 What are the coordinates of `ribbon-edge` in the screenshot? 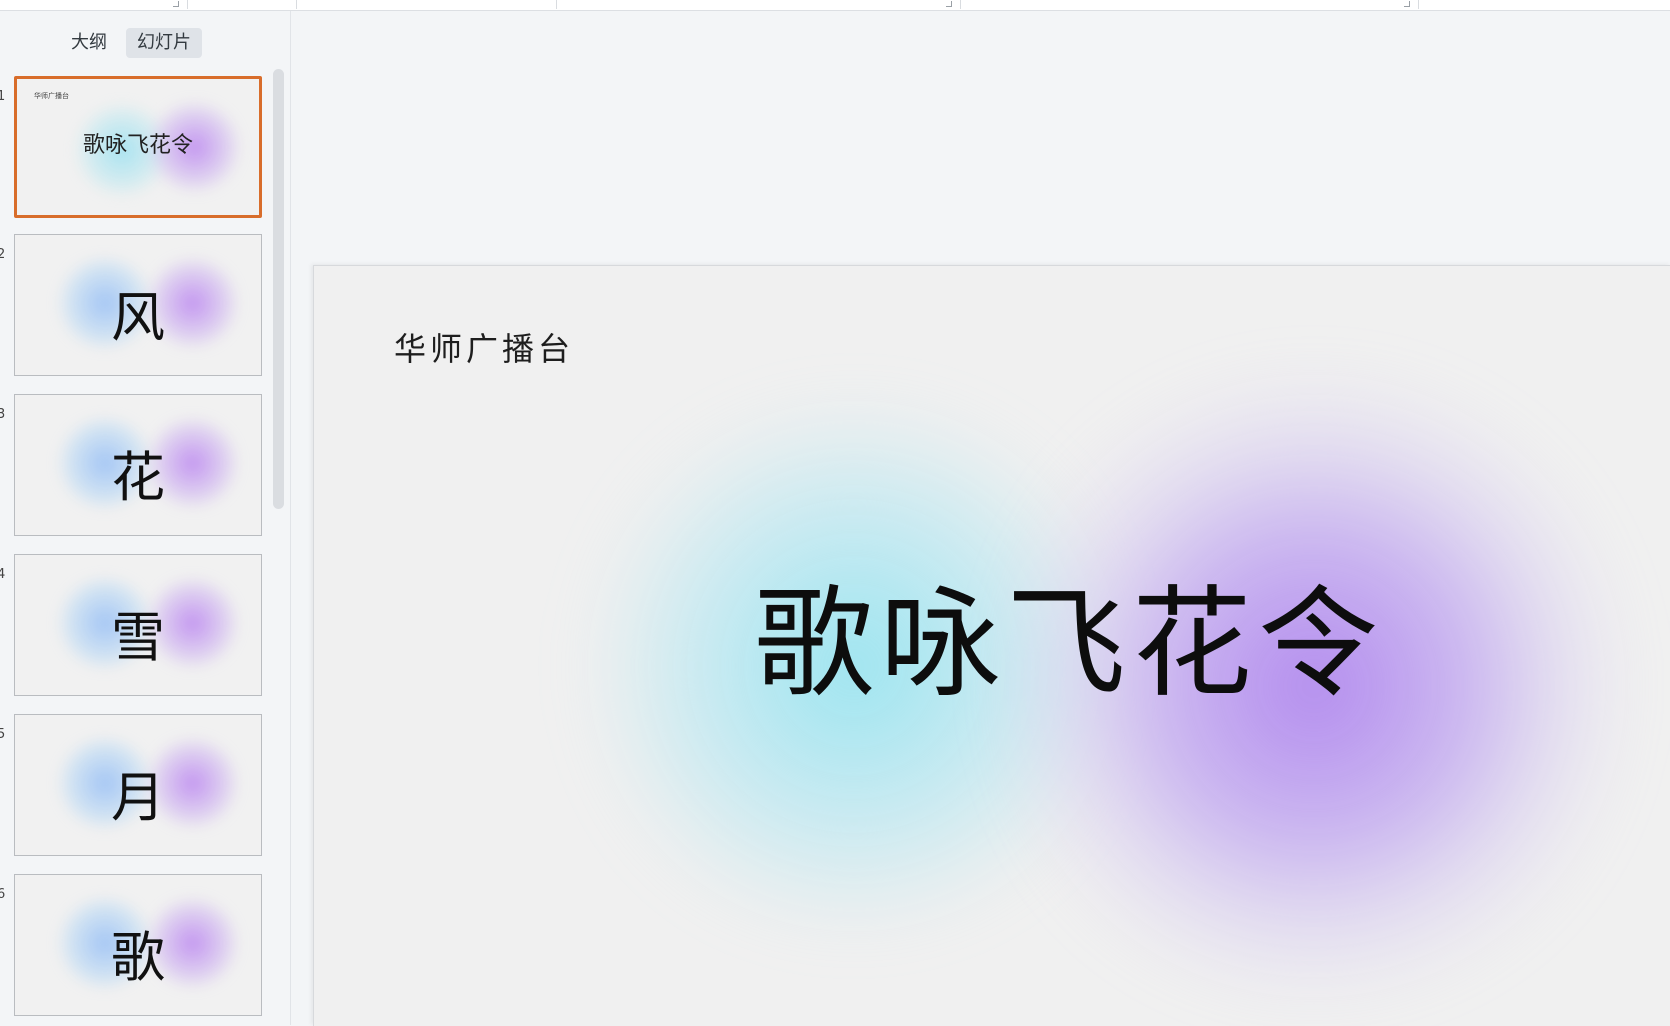 It's located at (835, 5).